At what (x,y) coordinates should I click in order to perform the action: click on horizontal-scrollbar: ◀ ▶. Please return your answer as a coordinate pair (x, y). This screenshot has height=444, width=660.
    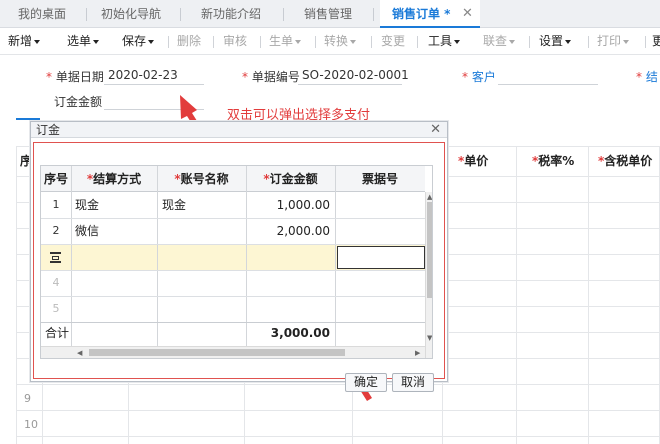
    Looking at the image, I should click on (233, 352).